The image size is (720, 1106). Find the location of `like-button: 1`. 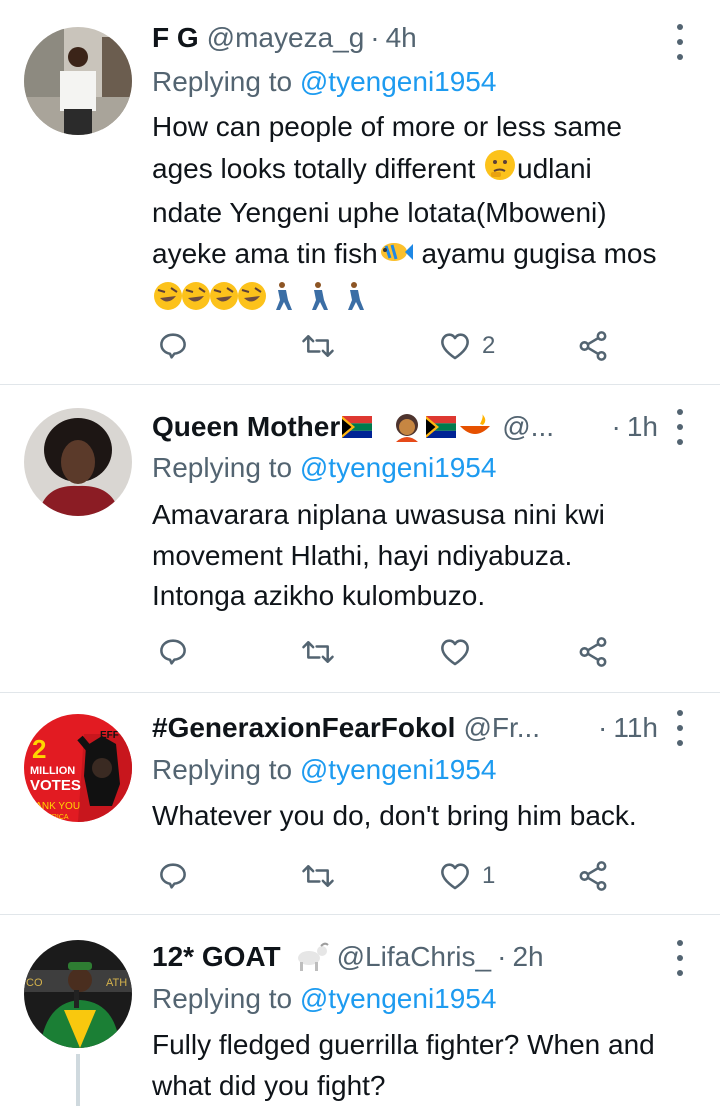

like-button: 1 is located at coordinates (466, 876).